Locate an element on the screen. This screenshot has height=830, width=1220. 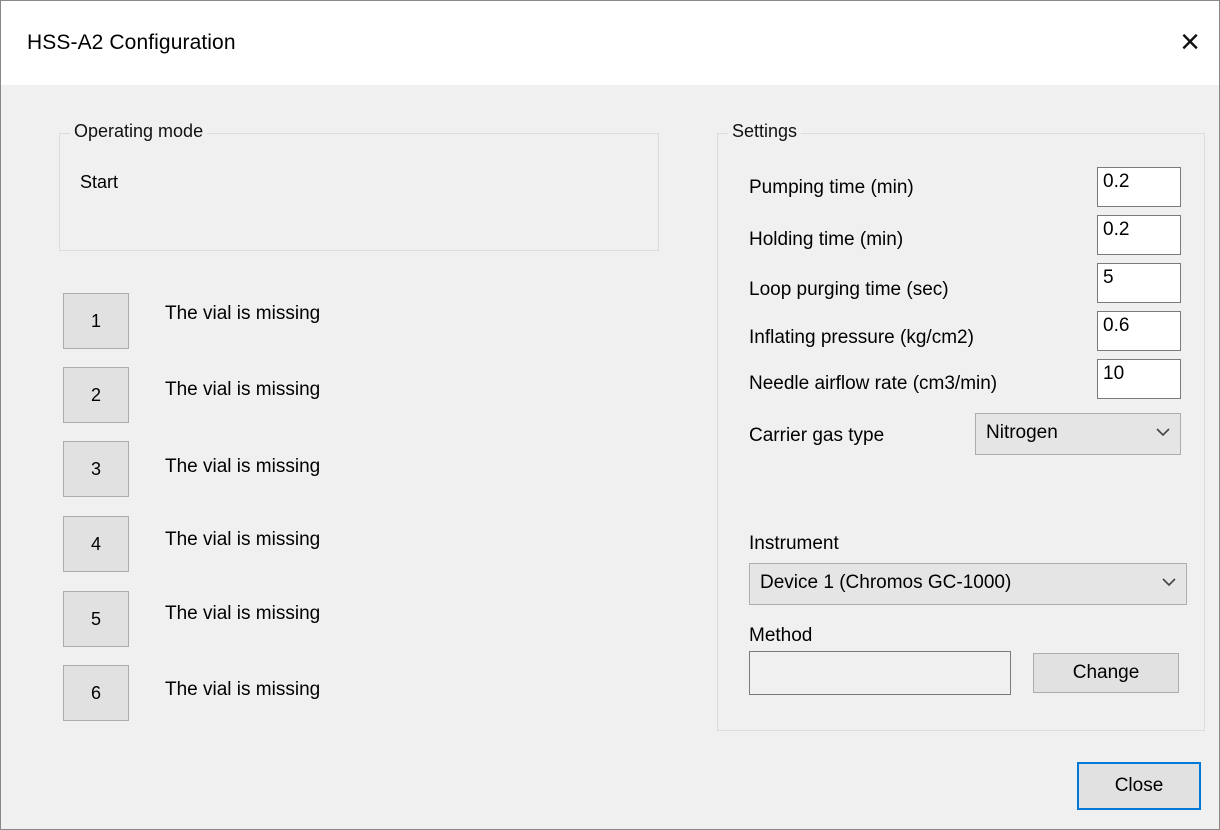
inflating-pressure-label: Inflating pressure (kg/cm2) is located at coordinates (861, 337).